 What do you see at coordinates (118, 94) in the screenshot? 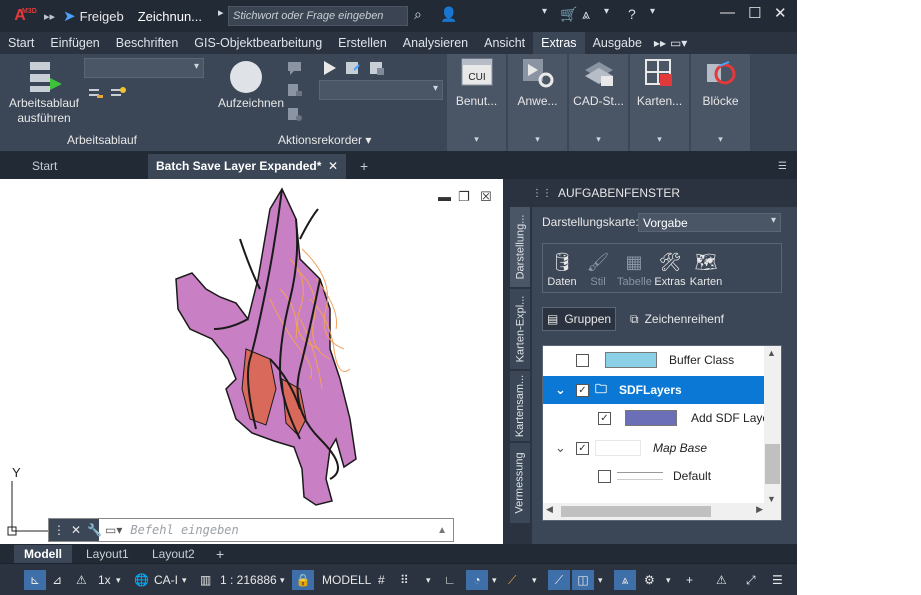
I see `new-workflow-icon` at bounding box center [118, 94].